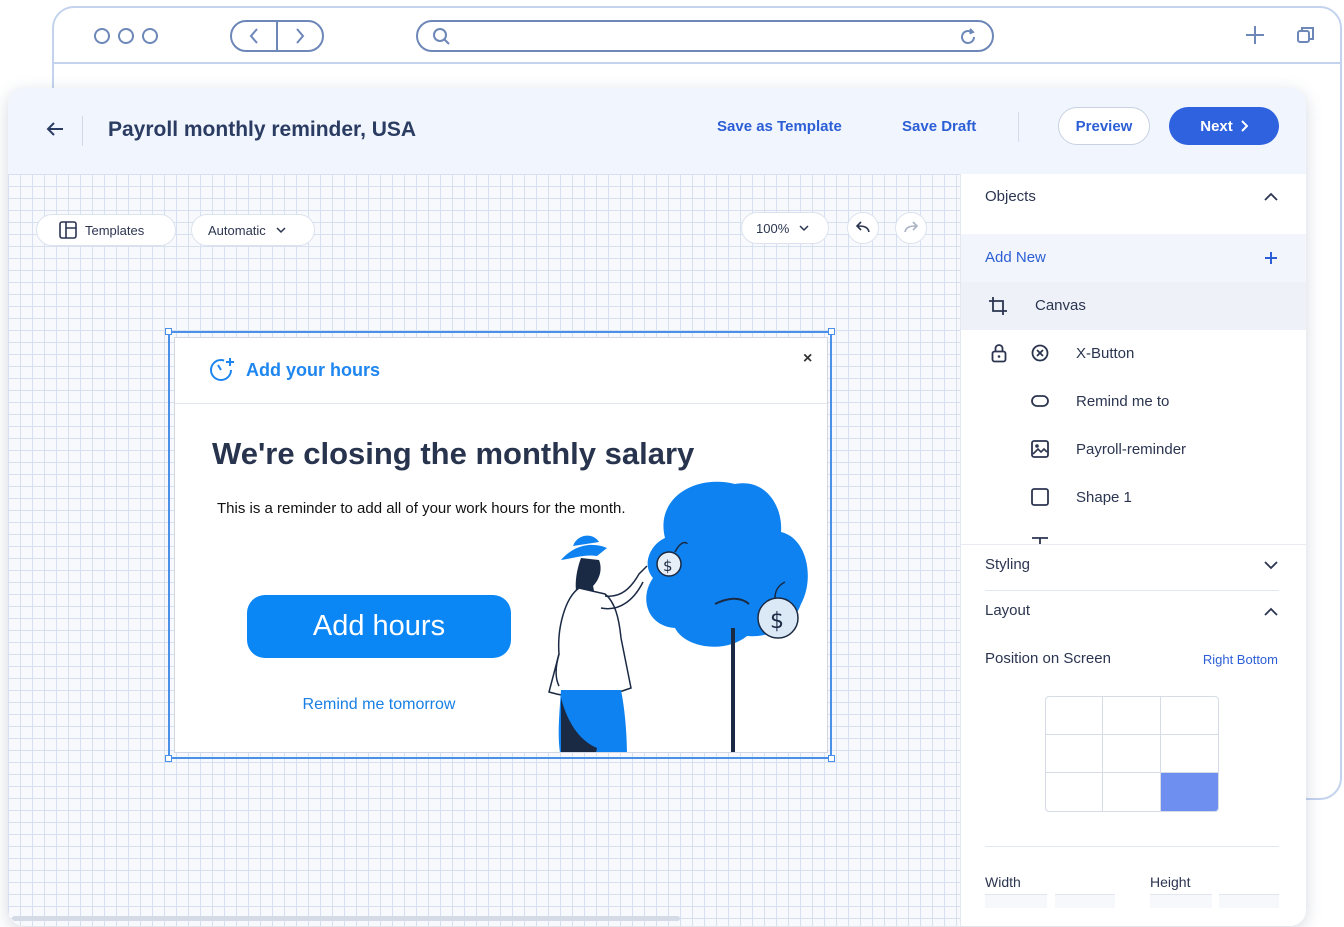  What do you see at coordinates (1040, 497) in the screenshot?
I see `square-icon` at bounding box center [1040, 497].